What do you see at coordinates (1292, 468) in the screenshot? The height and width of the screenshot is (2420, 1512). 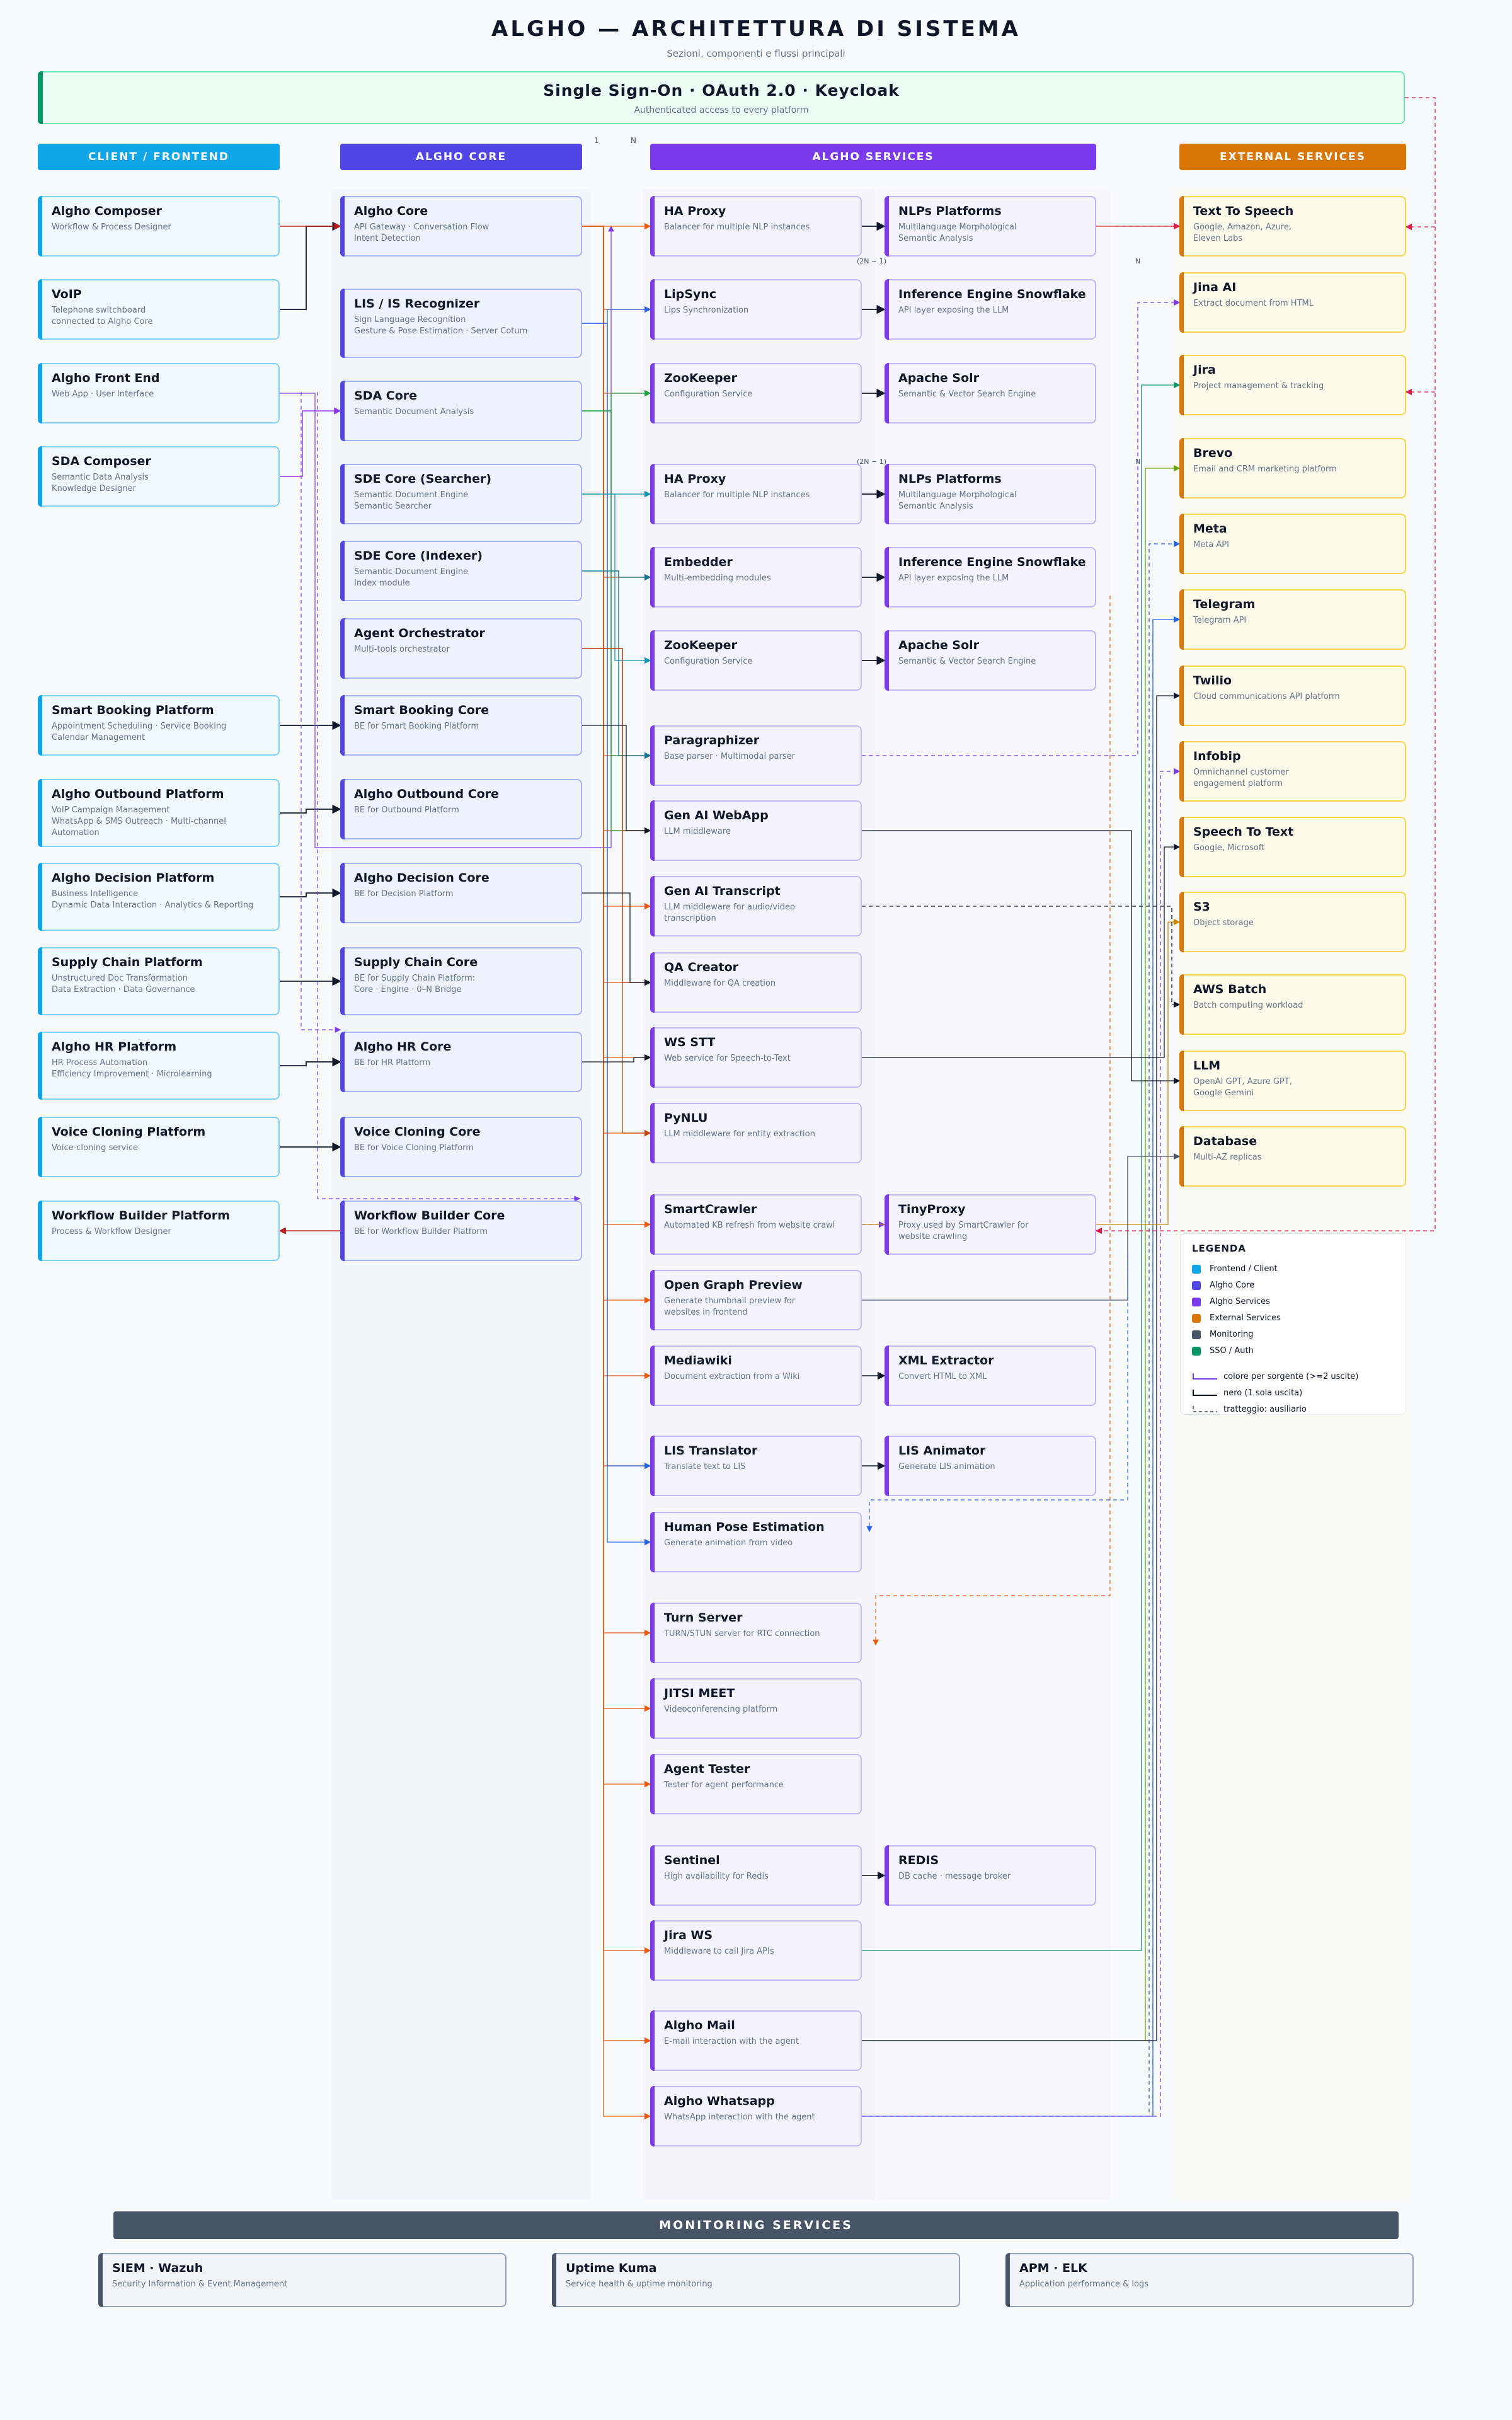 I see `external-node: Brevo Email and CRM marketing platform` at bounding box center [1292, 468].